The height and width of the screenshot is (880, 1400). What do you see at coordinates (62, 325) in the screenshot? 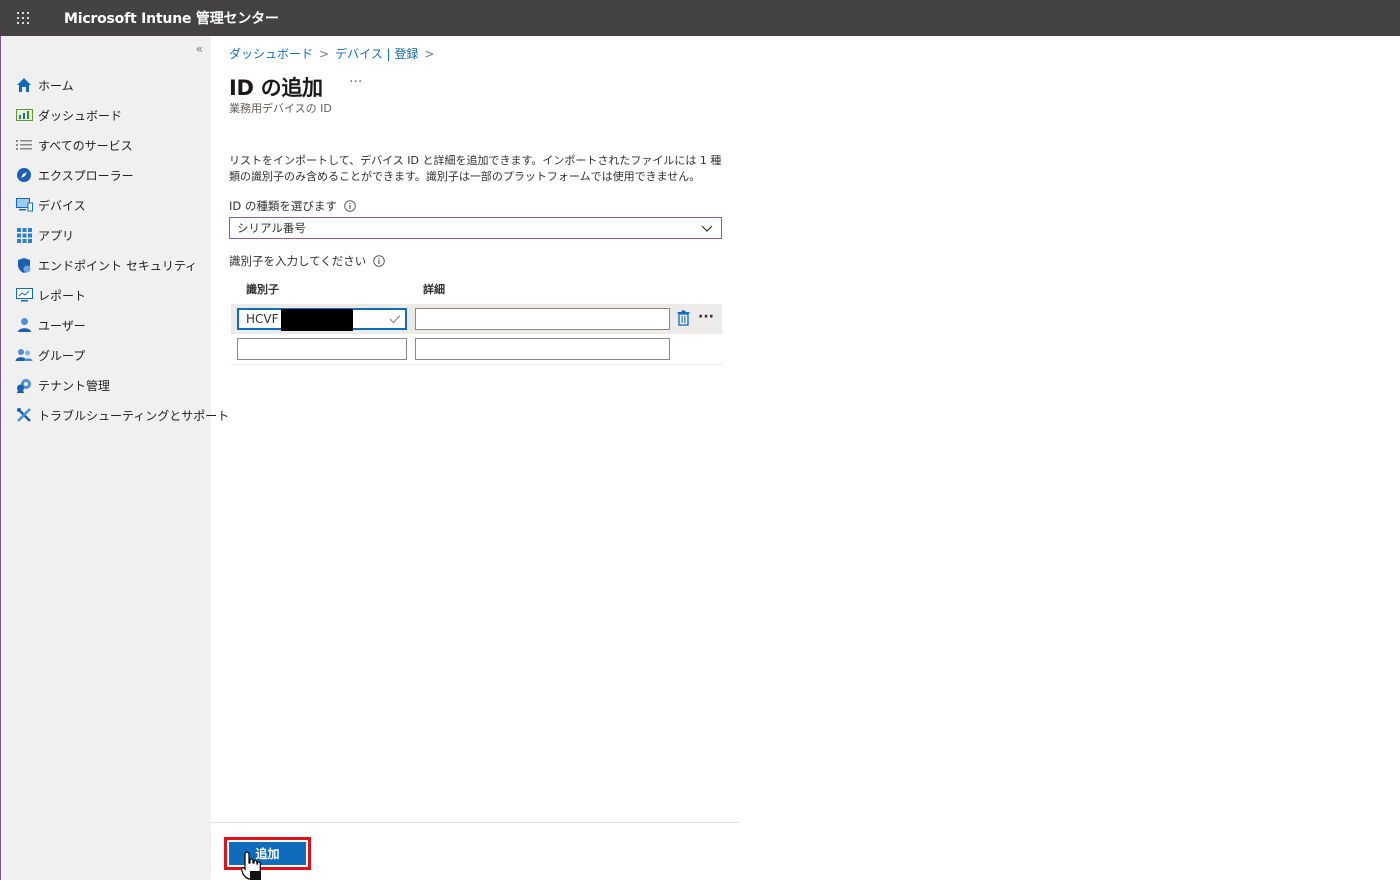
I see `sidebar-item-label: ユーザー` at bounding box center [62, 325].